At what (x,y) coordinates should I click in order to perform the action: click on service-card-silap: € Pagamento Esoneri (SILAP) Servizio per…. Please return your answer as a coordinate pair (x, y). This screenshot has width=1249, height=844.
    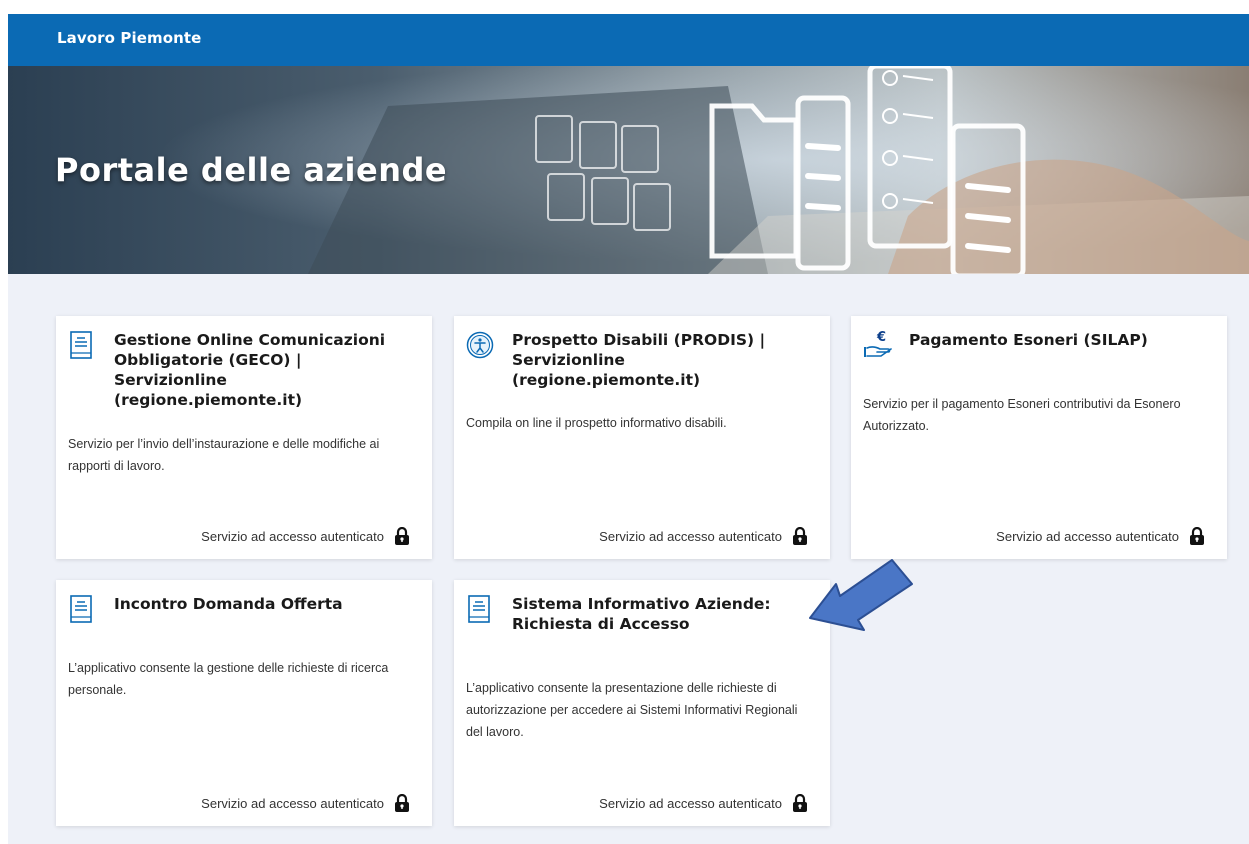
    Looking at the image, I should click on (1039, 437).